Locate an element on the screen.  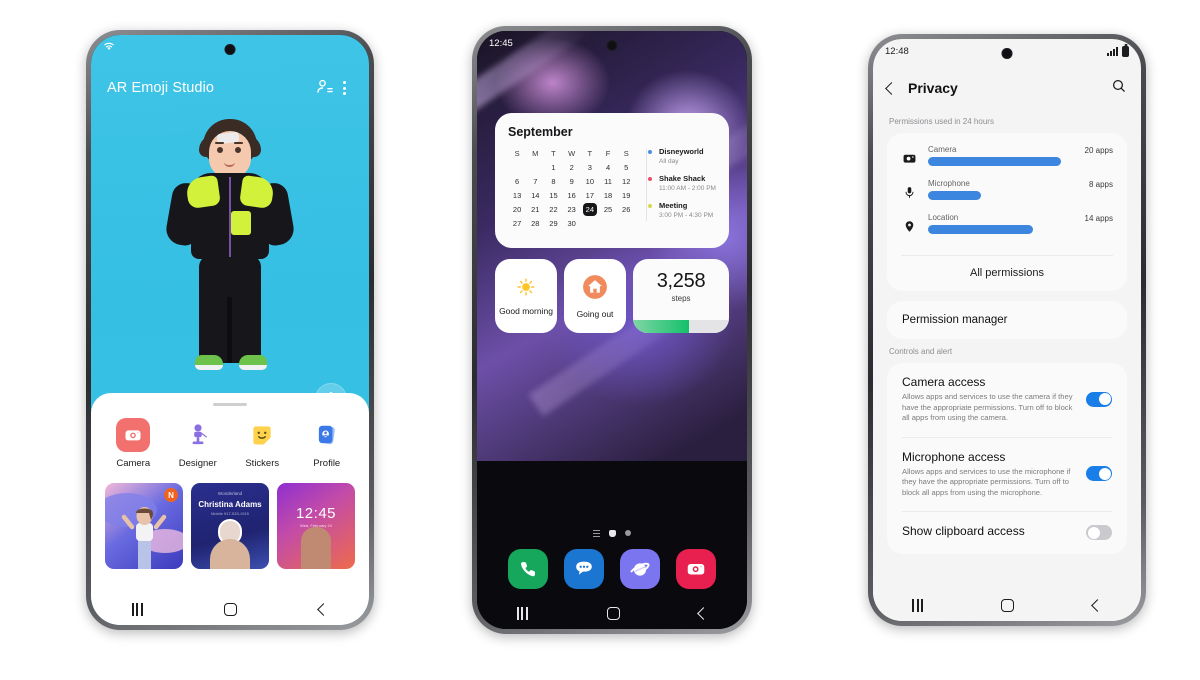
more-options-icon is located at coordinates (344, 88).